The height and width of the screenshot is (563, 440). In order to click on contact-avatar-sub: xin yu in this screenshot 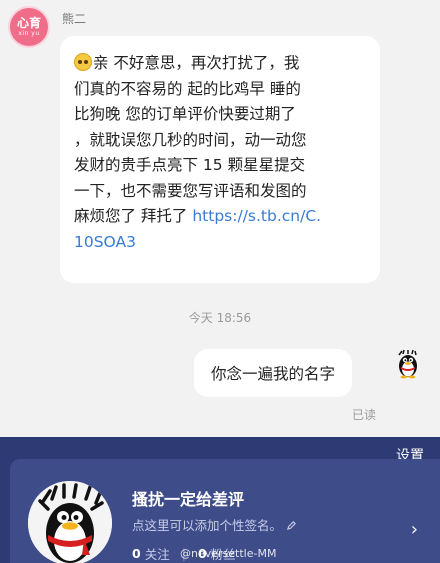, I will do `click(29, 33)`.